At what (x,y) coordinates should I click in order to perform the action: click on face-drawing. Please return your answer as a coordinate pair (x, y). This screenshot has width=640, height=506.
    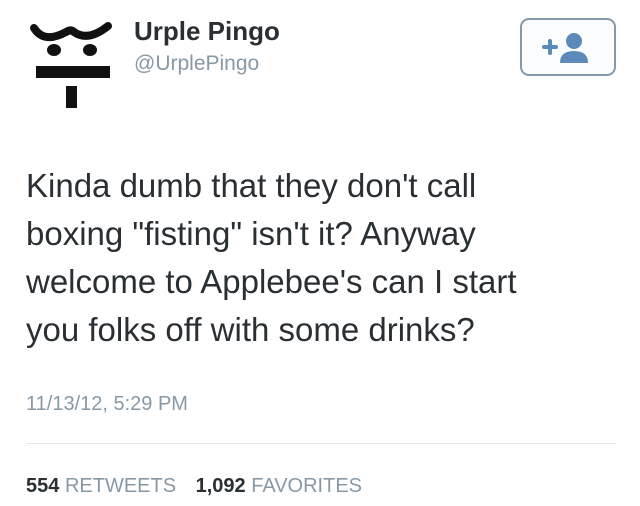
    Looking at the image, I should click on (71, 65).